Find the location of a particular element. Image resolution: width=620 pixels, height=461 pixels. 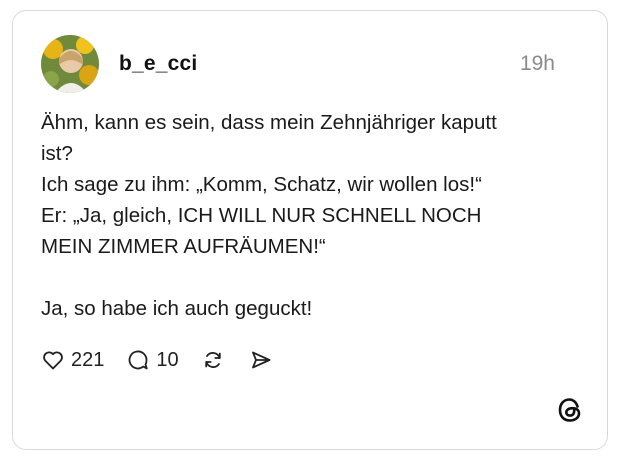

reply-button: 10 is located at coordinates (152, 360).